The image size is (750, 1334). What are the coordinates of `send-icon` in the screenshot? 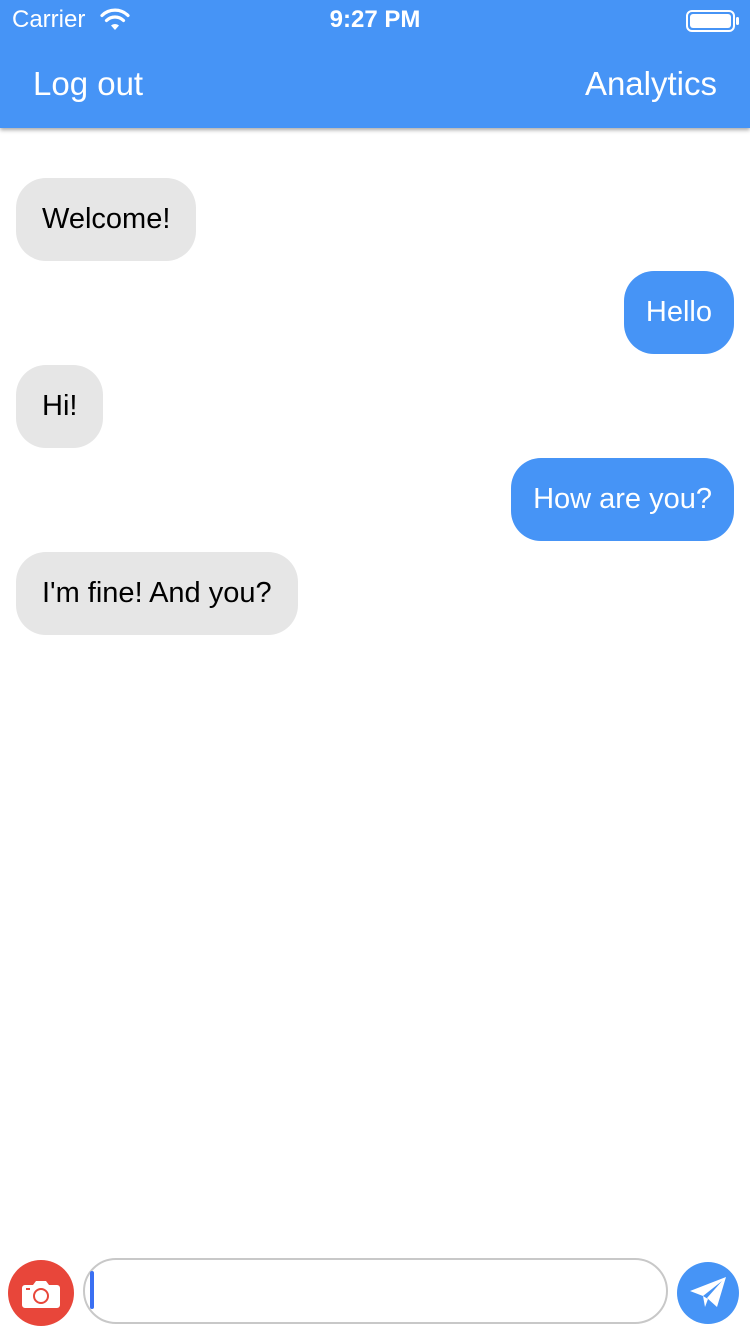 It's located at (708, 1292).